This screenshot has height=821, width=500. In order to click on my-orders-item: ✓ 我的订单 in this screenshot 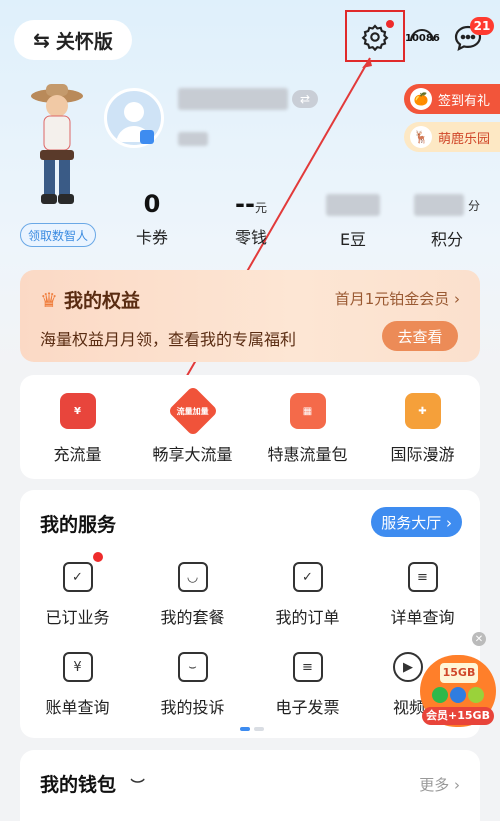, I will do `click(307, 595)`.